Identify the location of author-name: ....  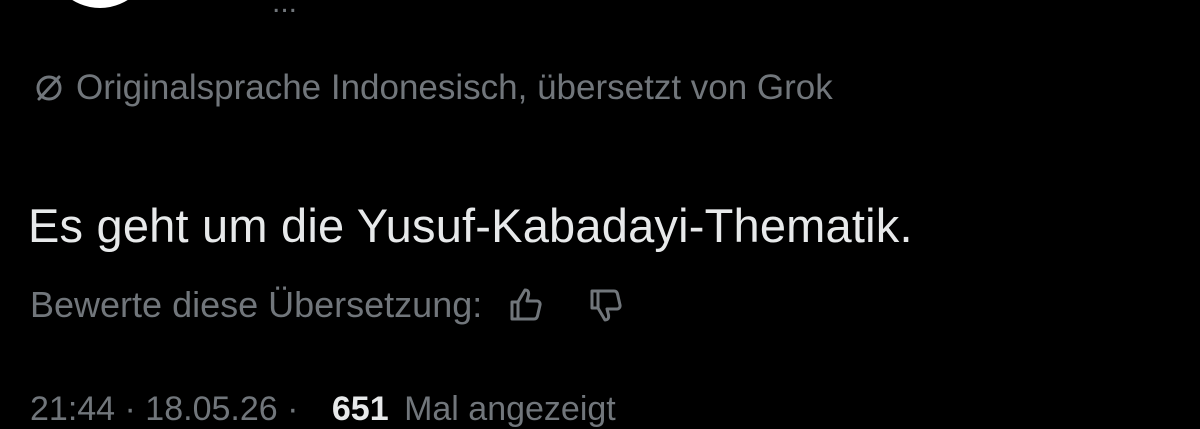
(284, 10).